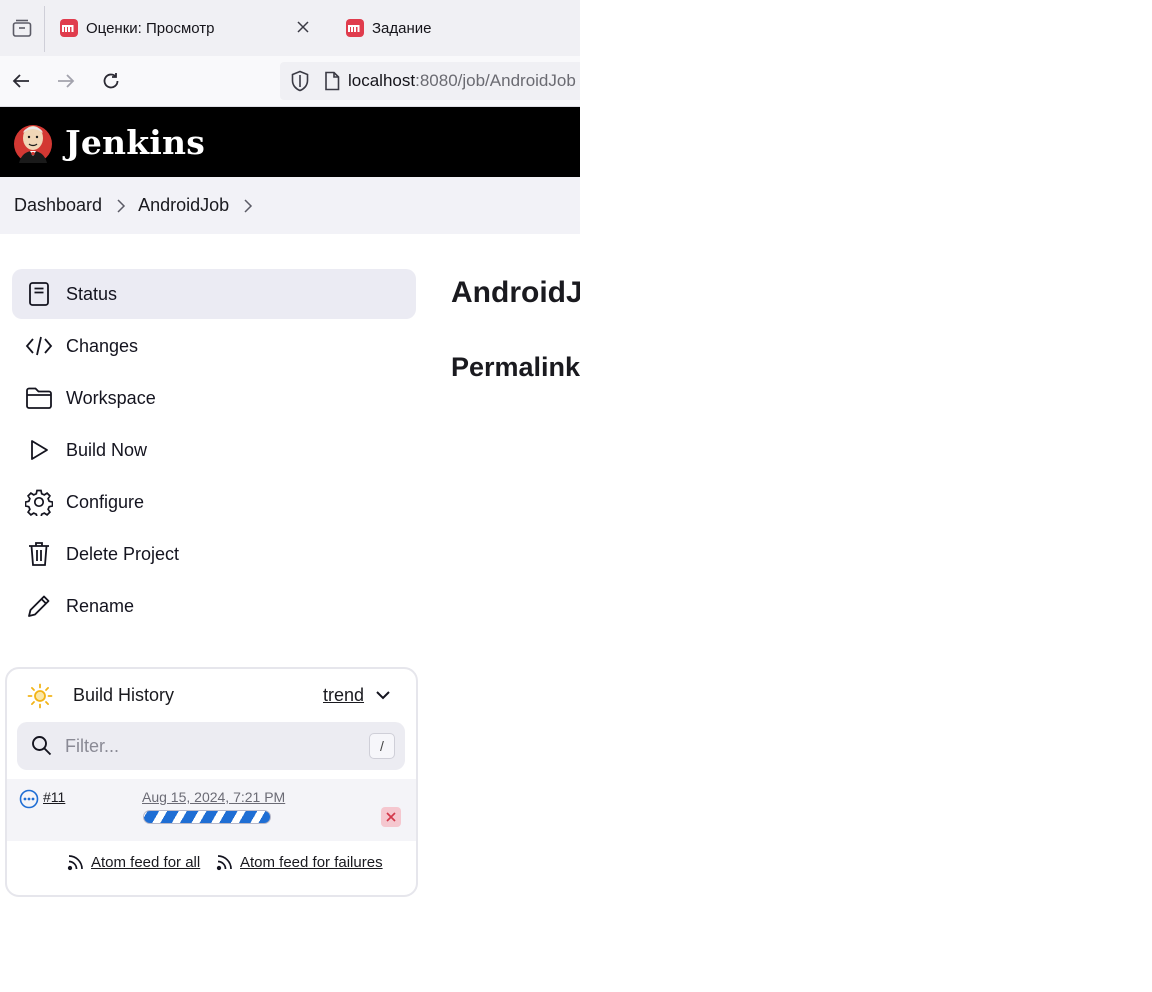 The image size is (1152, 992). What do you see at coordinates (402, 28) in the screenshot?
I see `tab-title: Задание` at bounding box center [402, 28].